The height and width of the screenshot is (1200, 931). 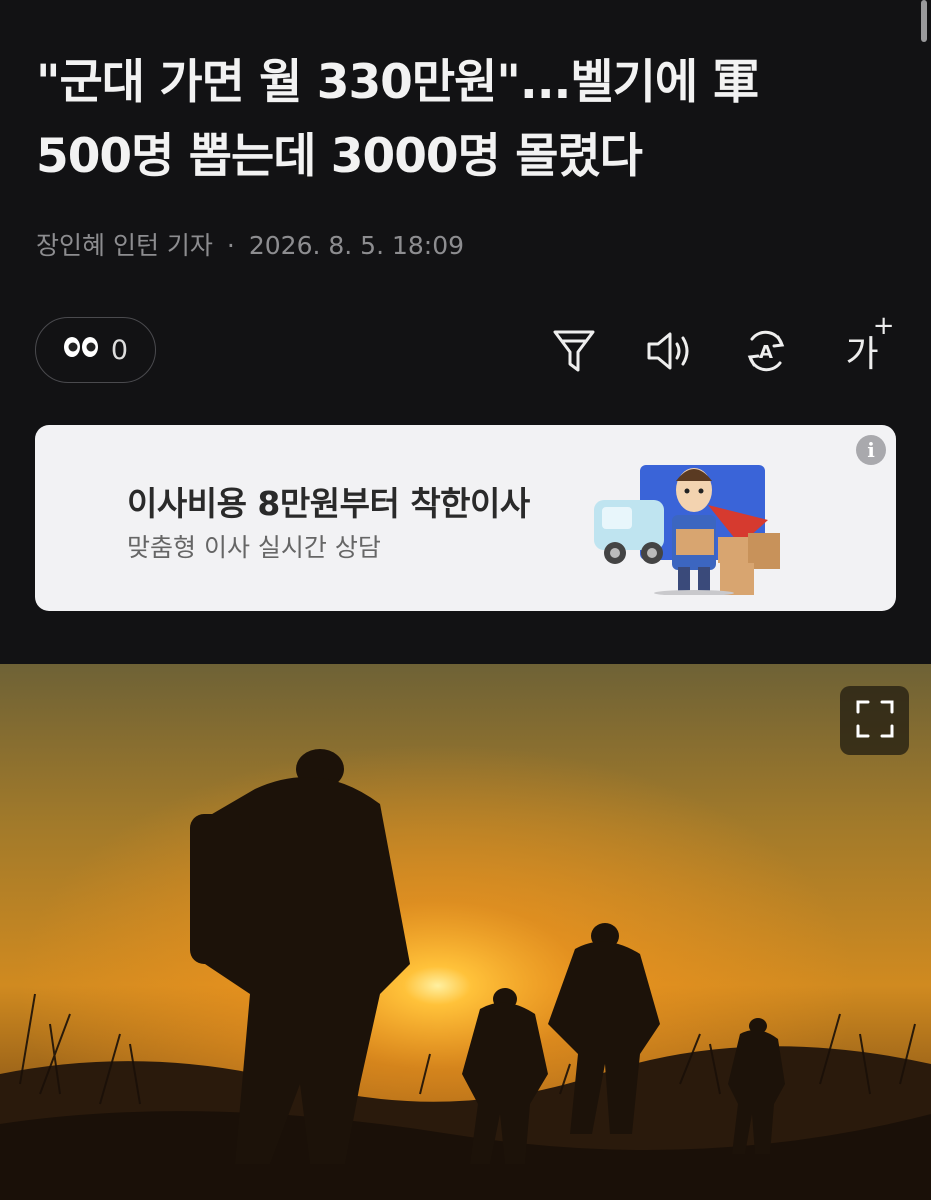 I want to click on ad-subtitle: 맞춤형 이사 실시간 상담, so click(x=254, y=547).